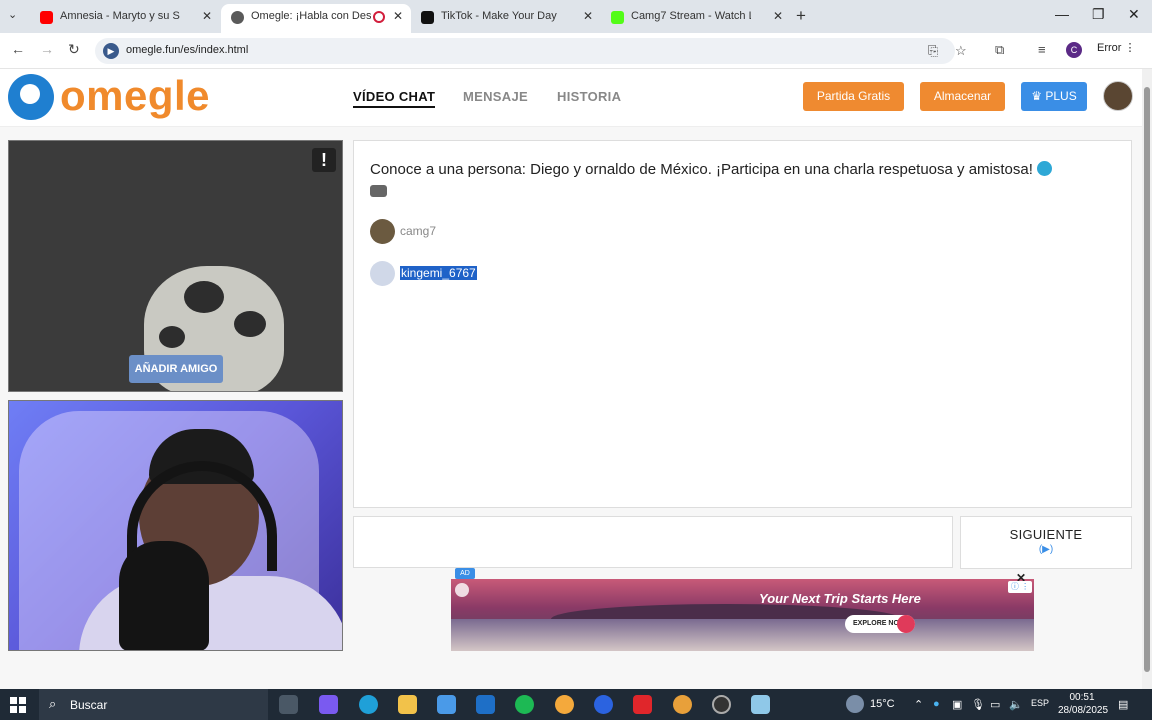  Describe the element at coordinates (1083, 710) in the screenshot. I see `clock-date: 28/08/2025` at that location.